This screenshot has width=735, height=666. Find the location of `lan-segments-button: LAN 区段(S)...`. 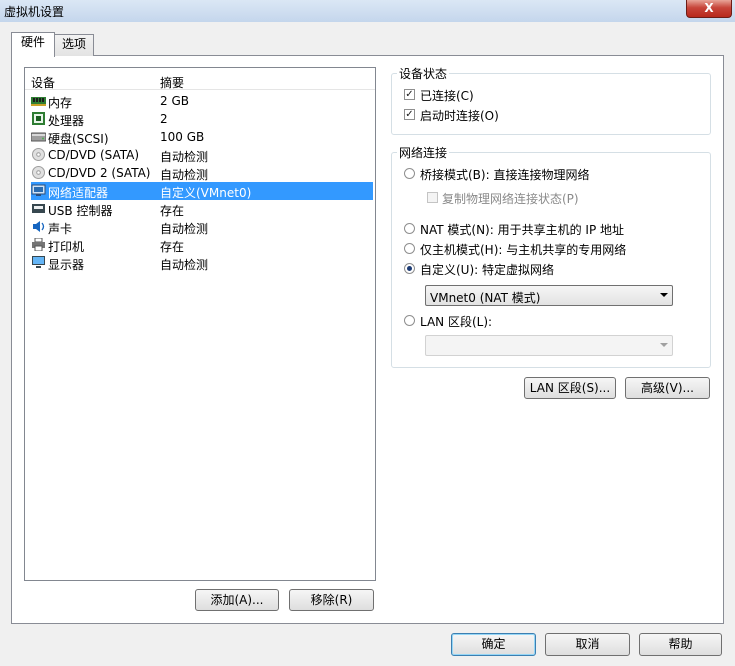

lan-segments-button: LAN 区段(S)... is located at coordinates (570, 388).